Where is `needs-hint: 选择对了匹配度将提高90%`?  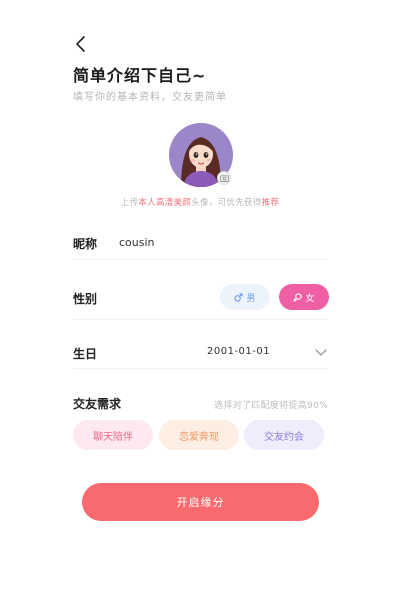
needs-hint: 选择对了匹配度将提高90% is located at coordinates (271, 406).